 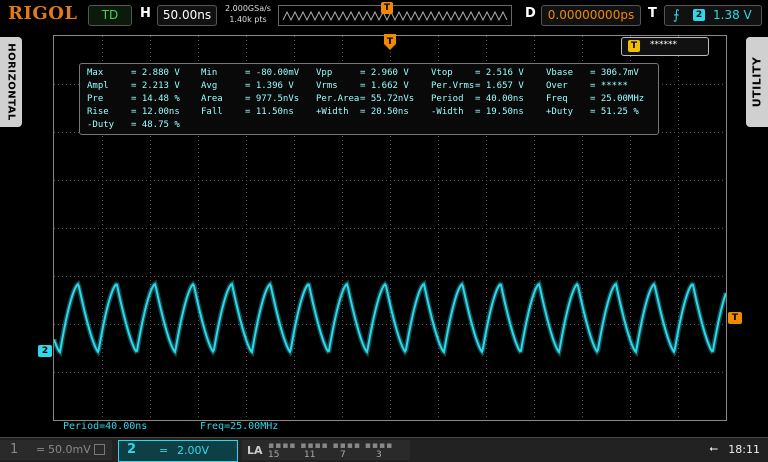 What do you see at coordinates (155, 112) in the screenshot?
I see `measurement-value: = 12.00ns` at bounding box center [155, 112].